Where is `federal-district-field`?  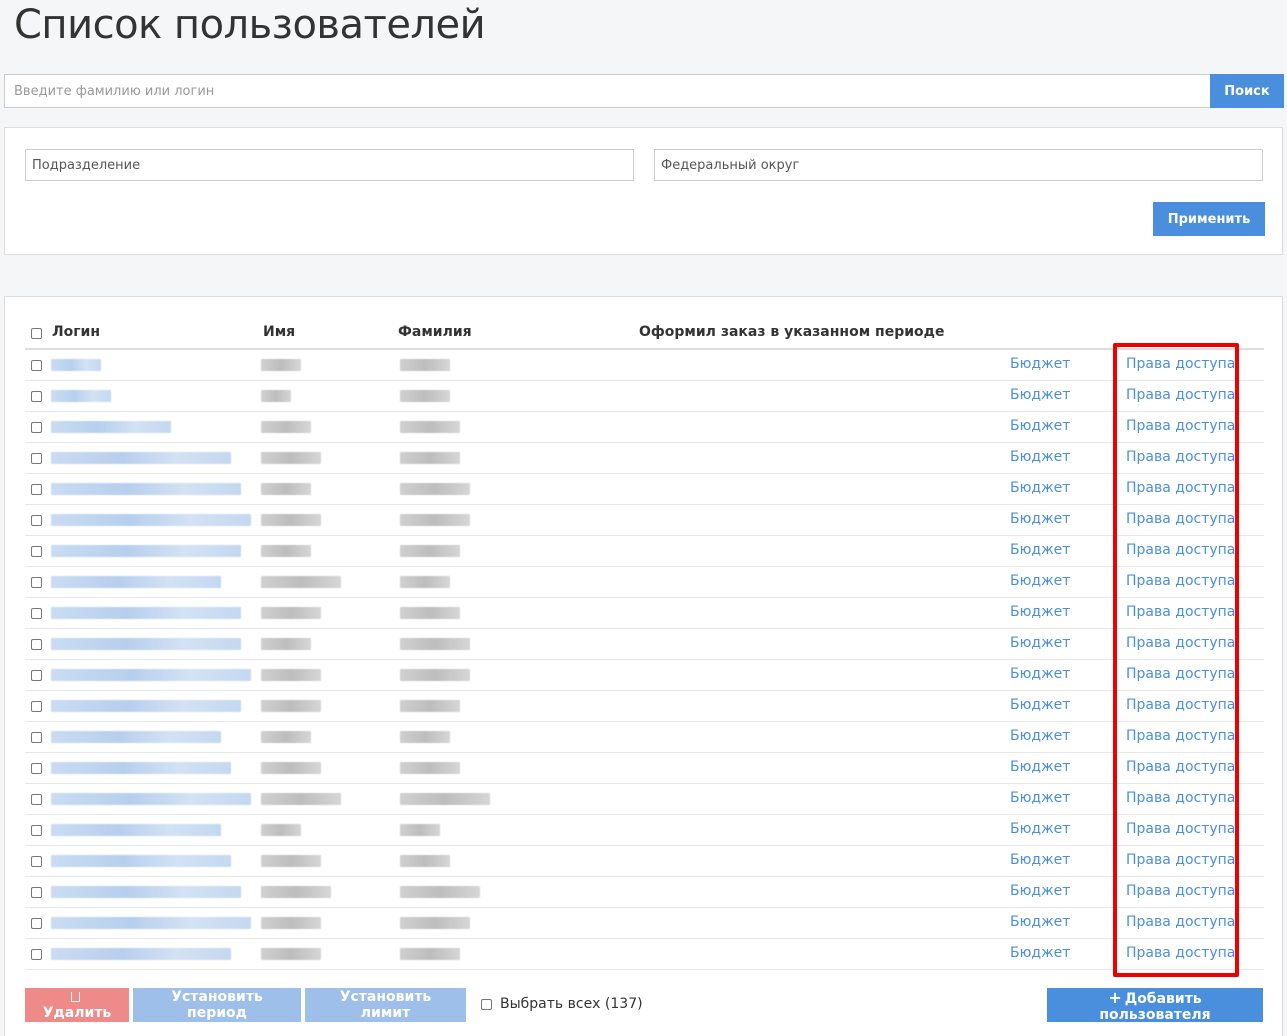
federal-district-field is located at coordinates (958, 165).